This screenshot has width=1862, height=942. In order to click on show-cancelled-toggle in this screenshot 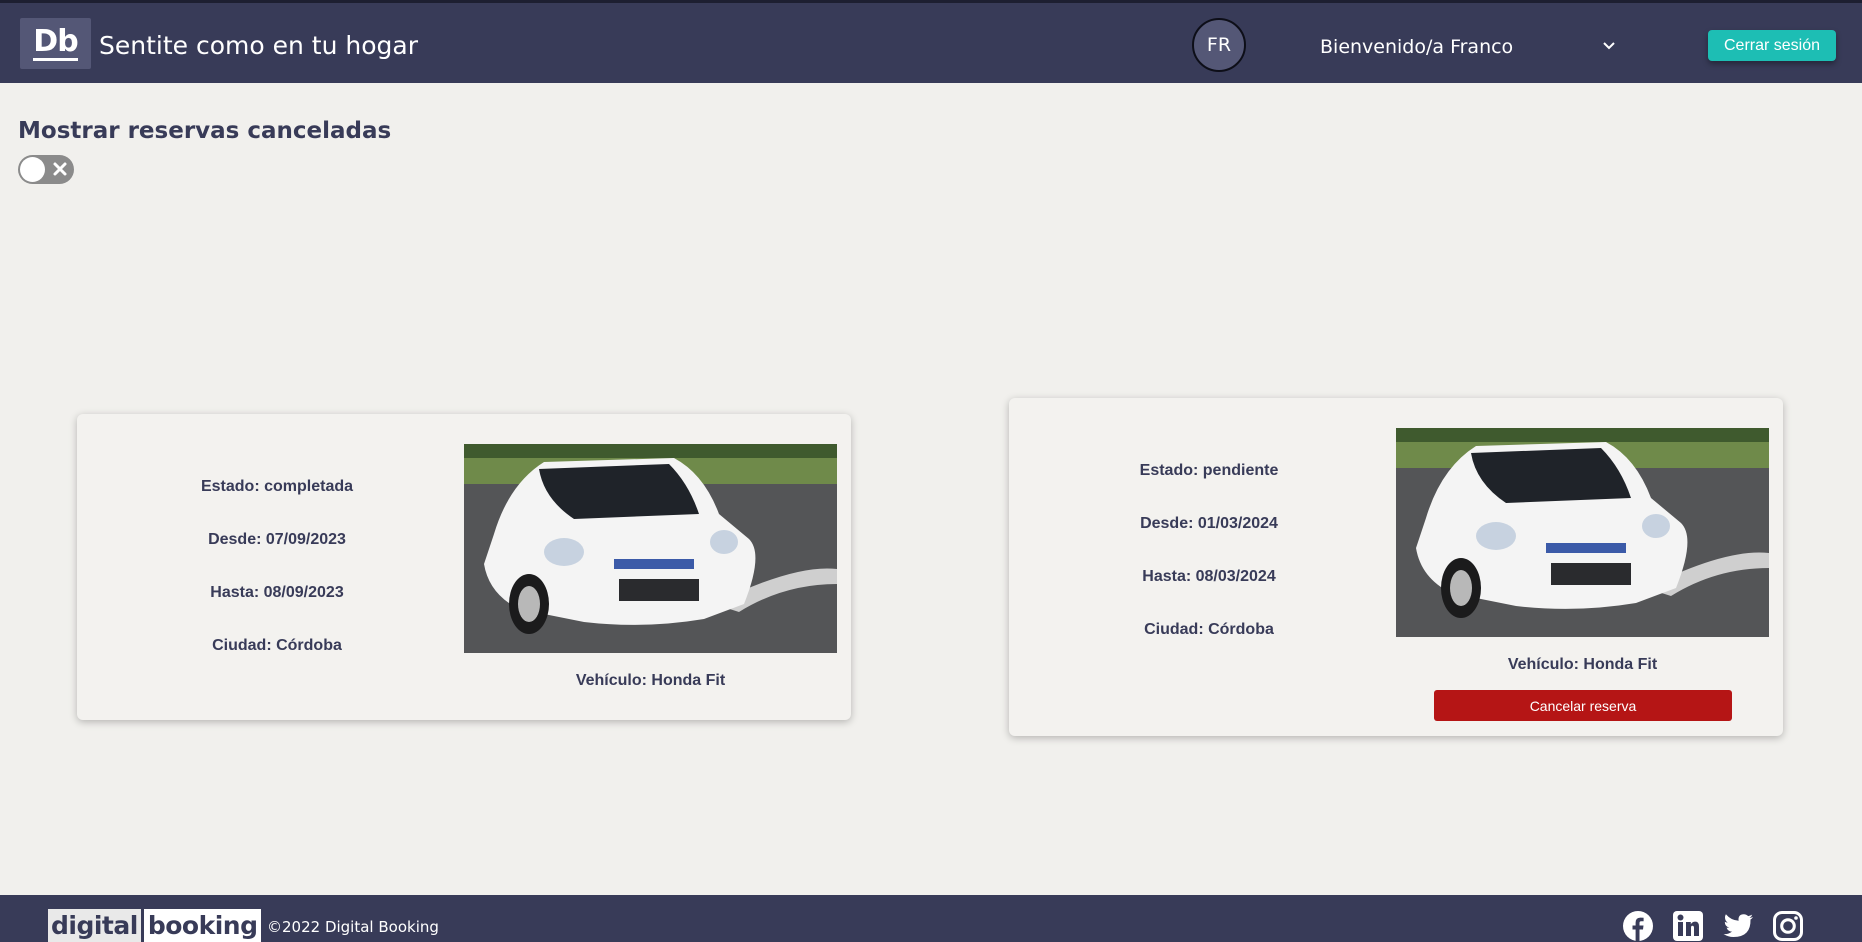, I will do `click(46, 169)`.